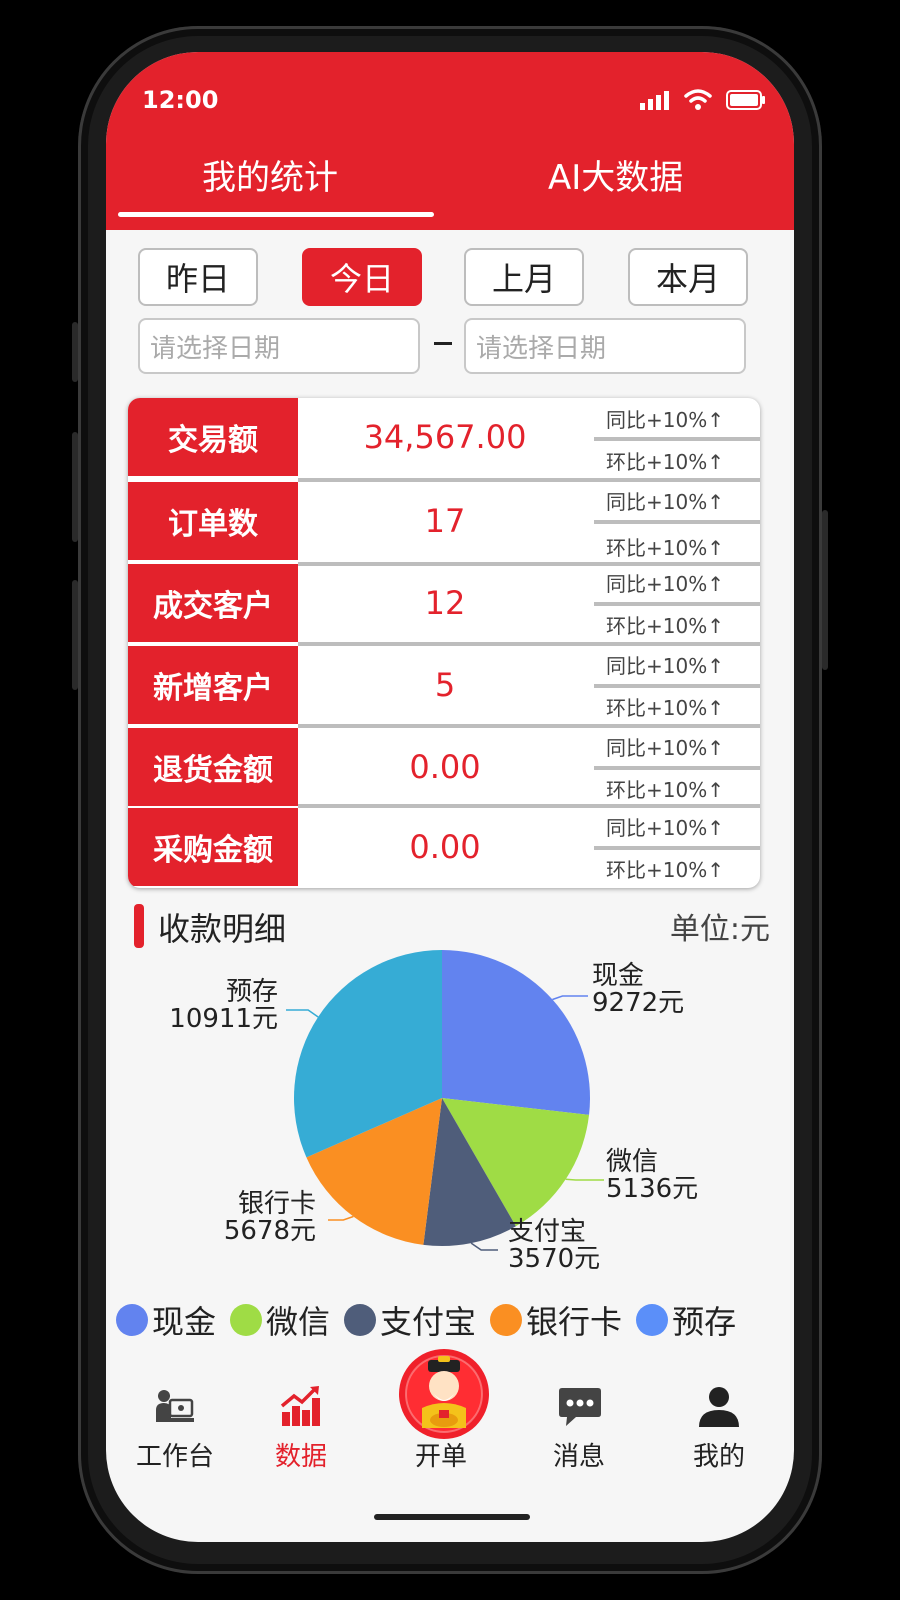 This screenshot has width=900, height=1600. What do you see at coordinates (300, 1406) in the screenshot?
I see `chart-bars-icon` at bounding box center [300, 1406].